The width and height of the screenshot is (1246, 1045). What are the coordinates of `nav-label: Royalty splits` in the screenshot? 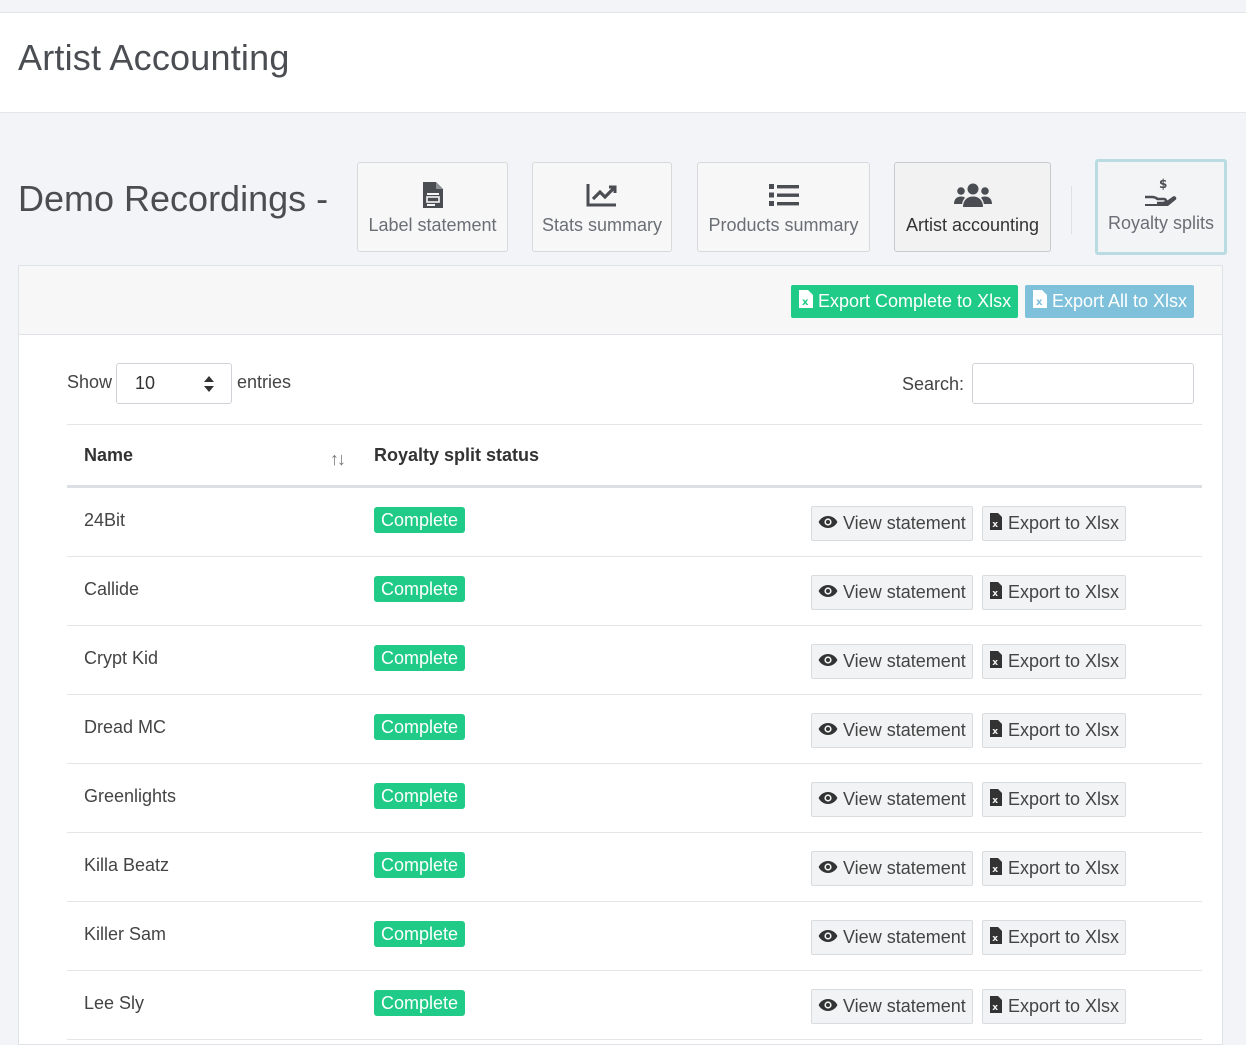 It's located at (1161, 223).